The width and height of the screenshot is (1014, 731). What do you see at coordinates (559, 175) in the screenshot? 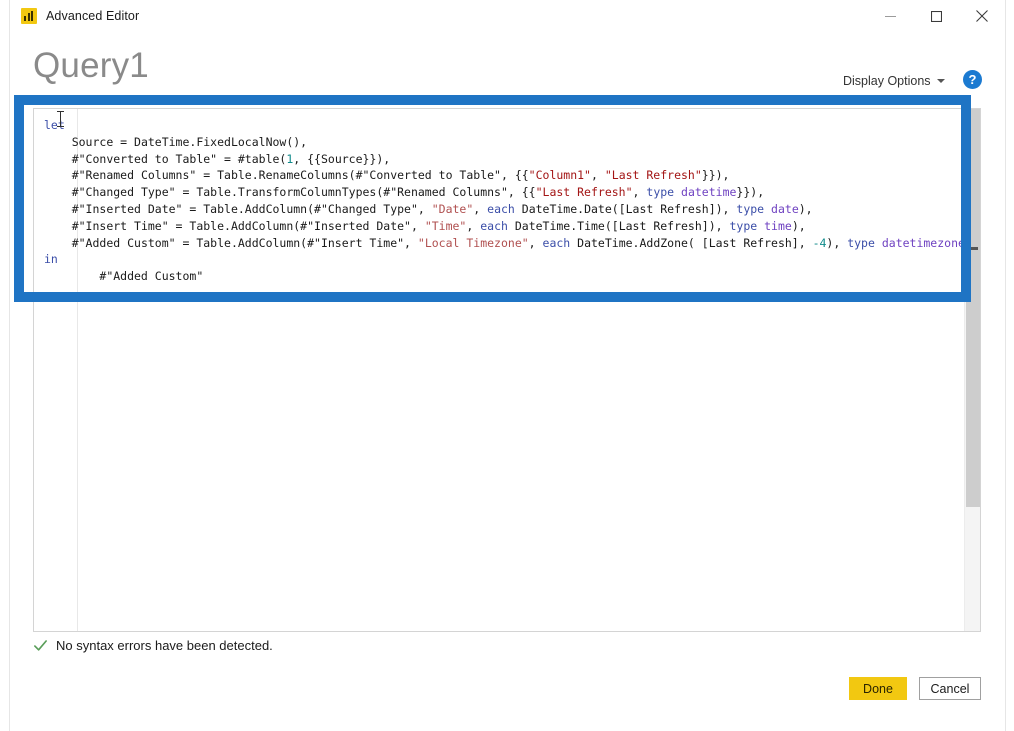
I see `code-token-str: "Column1"` at bounding box center [559, 175].